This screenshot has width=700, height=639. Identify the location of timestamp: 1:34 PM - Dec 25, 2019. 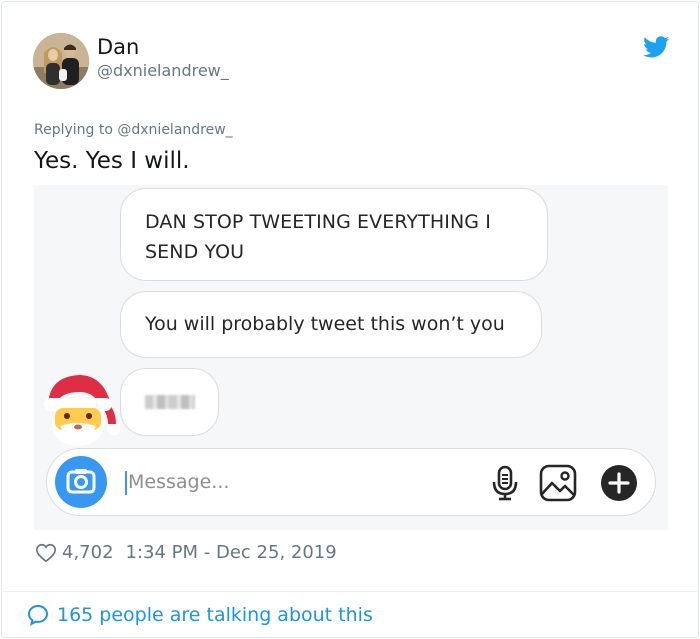
(231, 553).